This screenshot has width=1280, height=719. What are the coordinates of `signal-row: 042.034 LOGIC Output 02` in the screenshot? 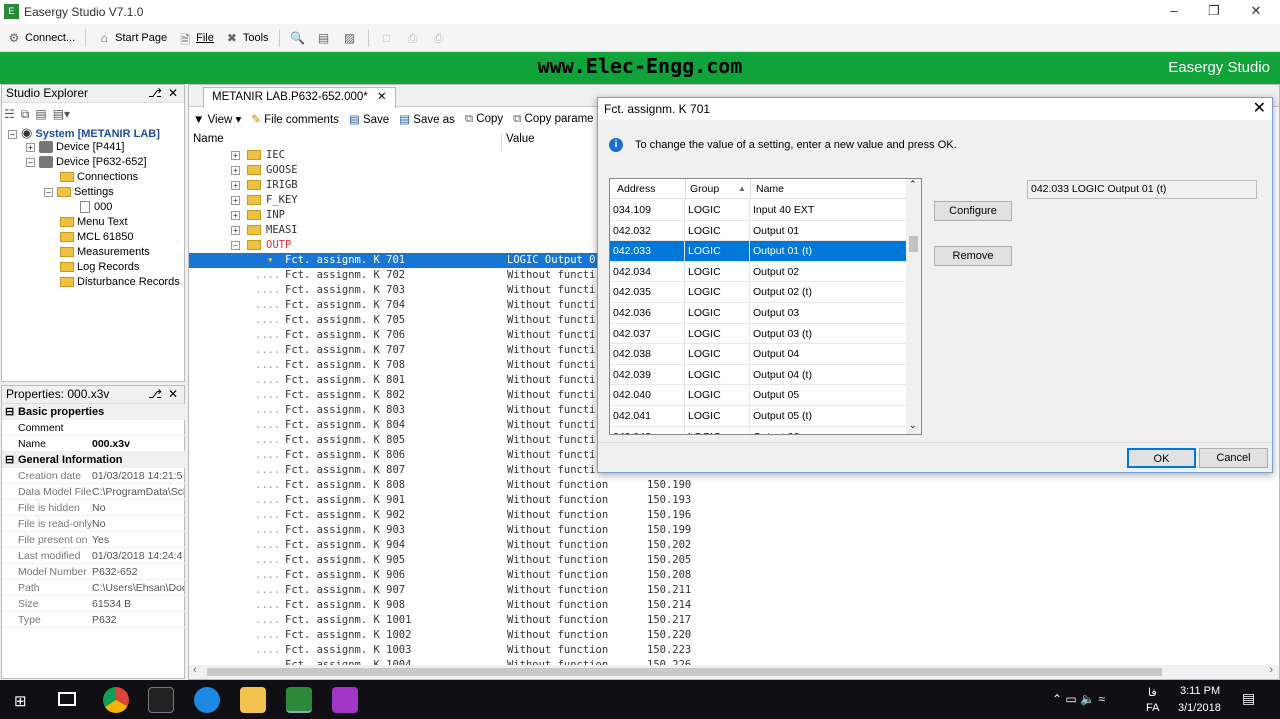 It's located at (758, 272).